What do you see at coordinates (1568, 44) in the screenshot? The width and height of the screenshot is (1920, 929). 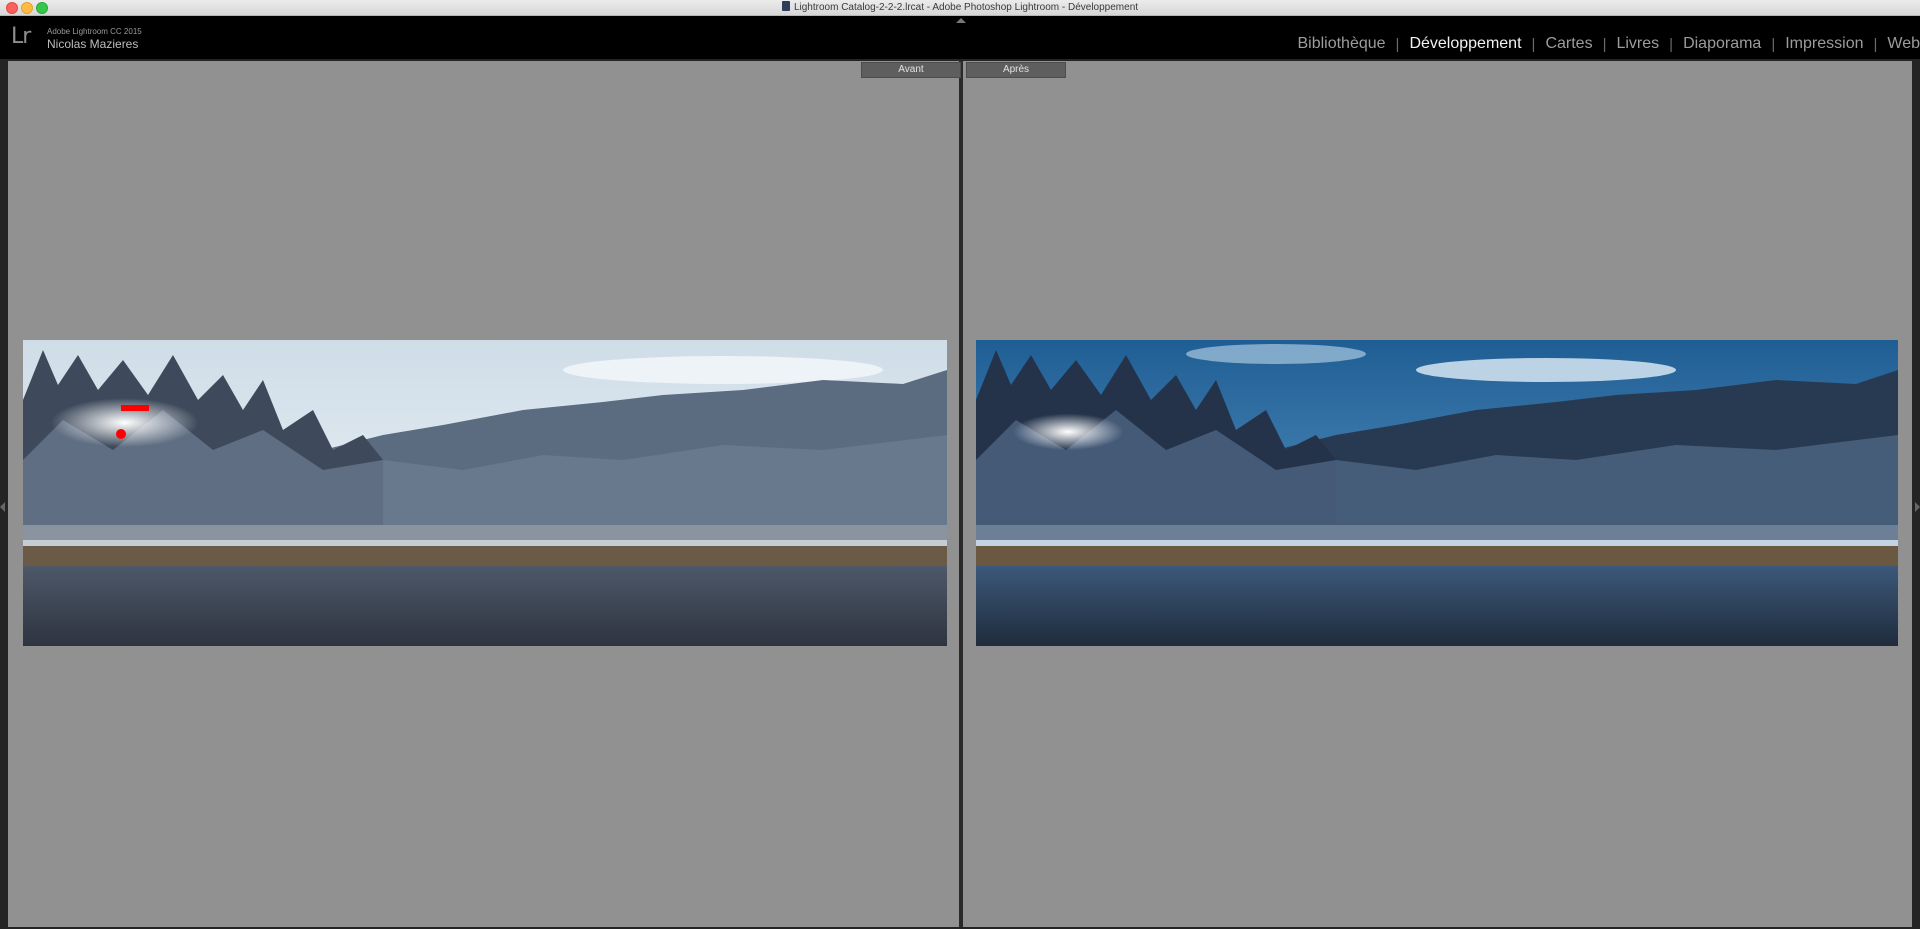 I see `module-cartes: Cartes` at bounding box center [1568, 44].